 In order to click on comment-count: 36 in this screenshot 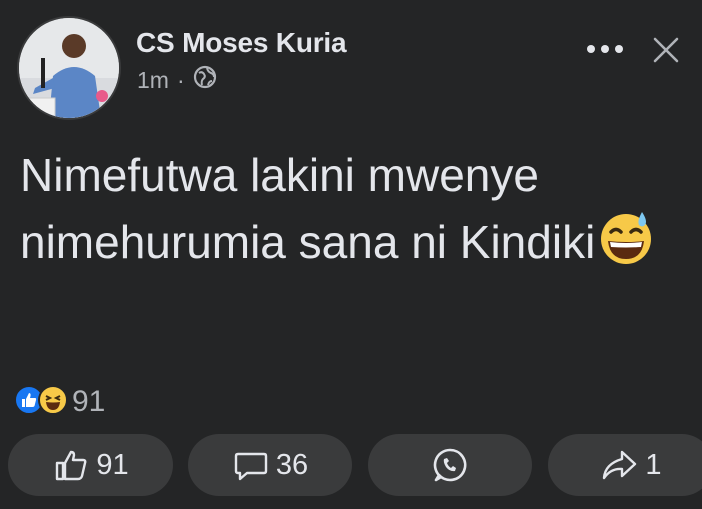, I will do `click(292, 464)`.